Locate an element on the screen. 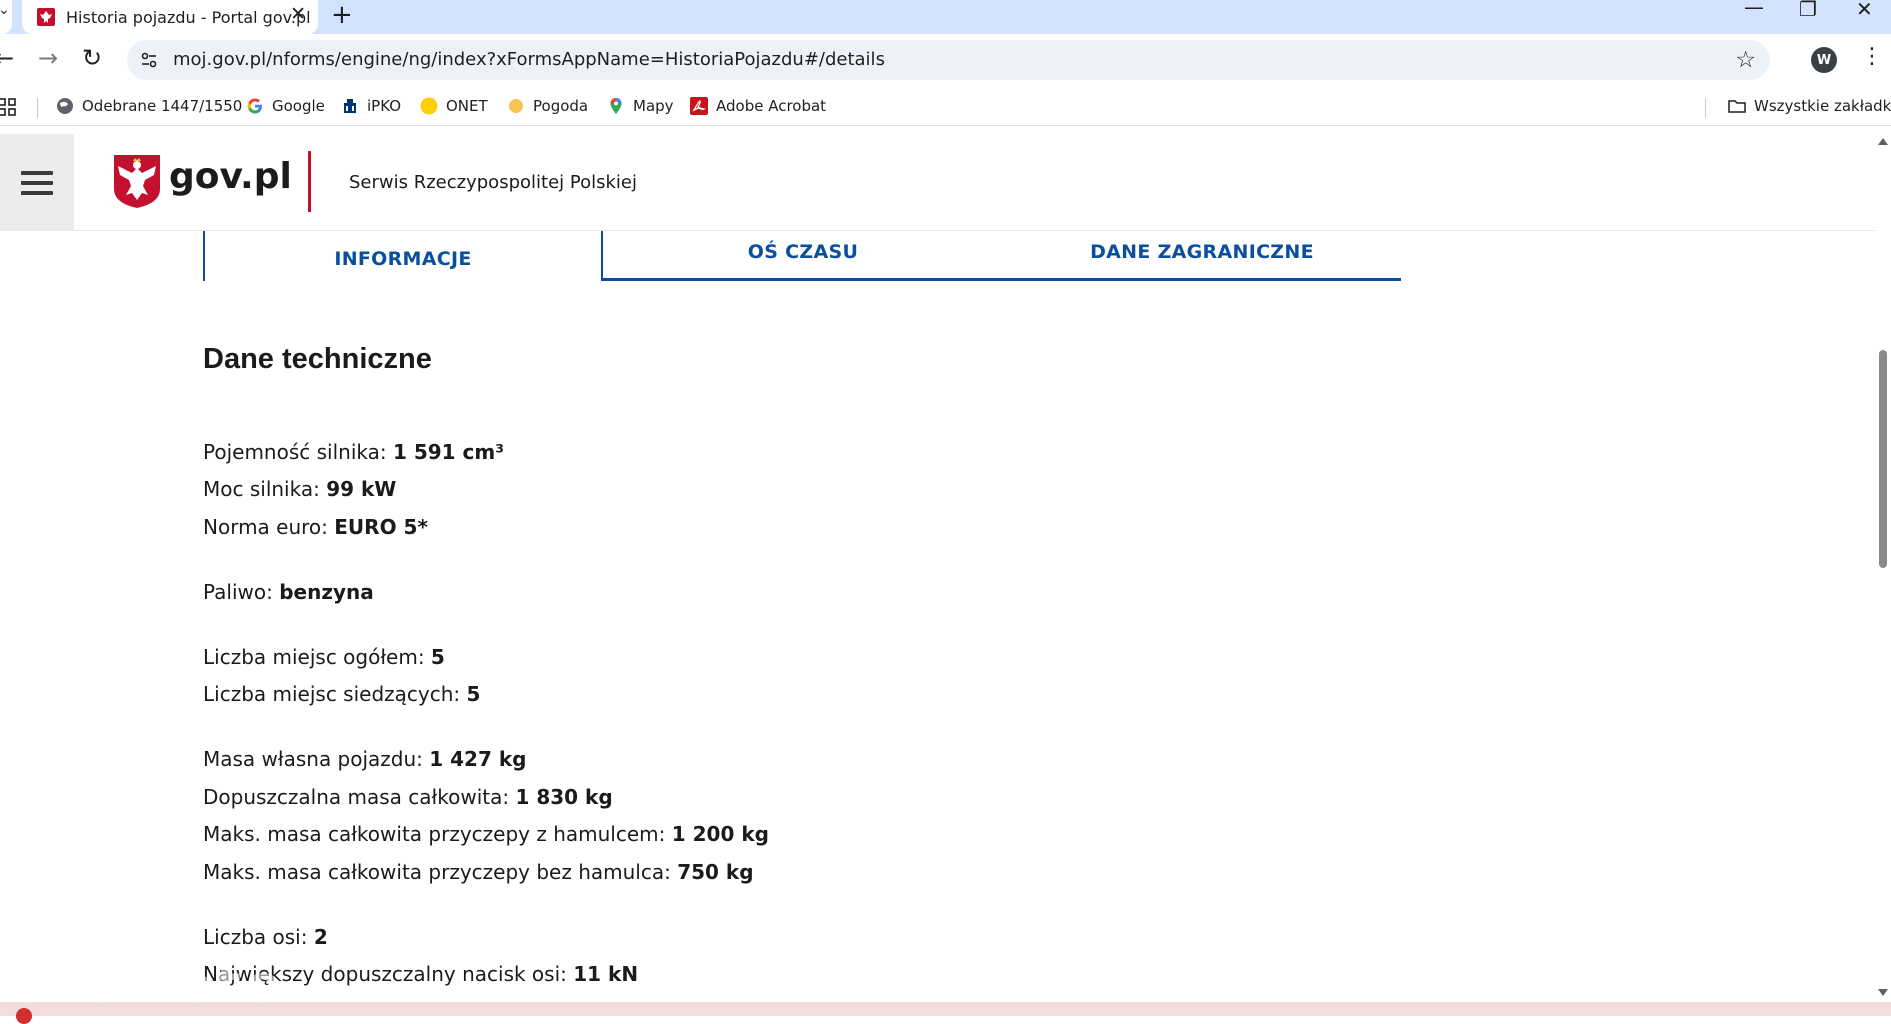 This screenshot has height=1024, width=1891. tab-informacje: INFORMACJE is located at coordinates (403, 256).